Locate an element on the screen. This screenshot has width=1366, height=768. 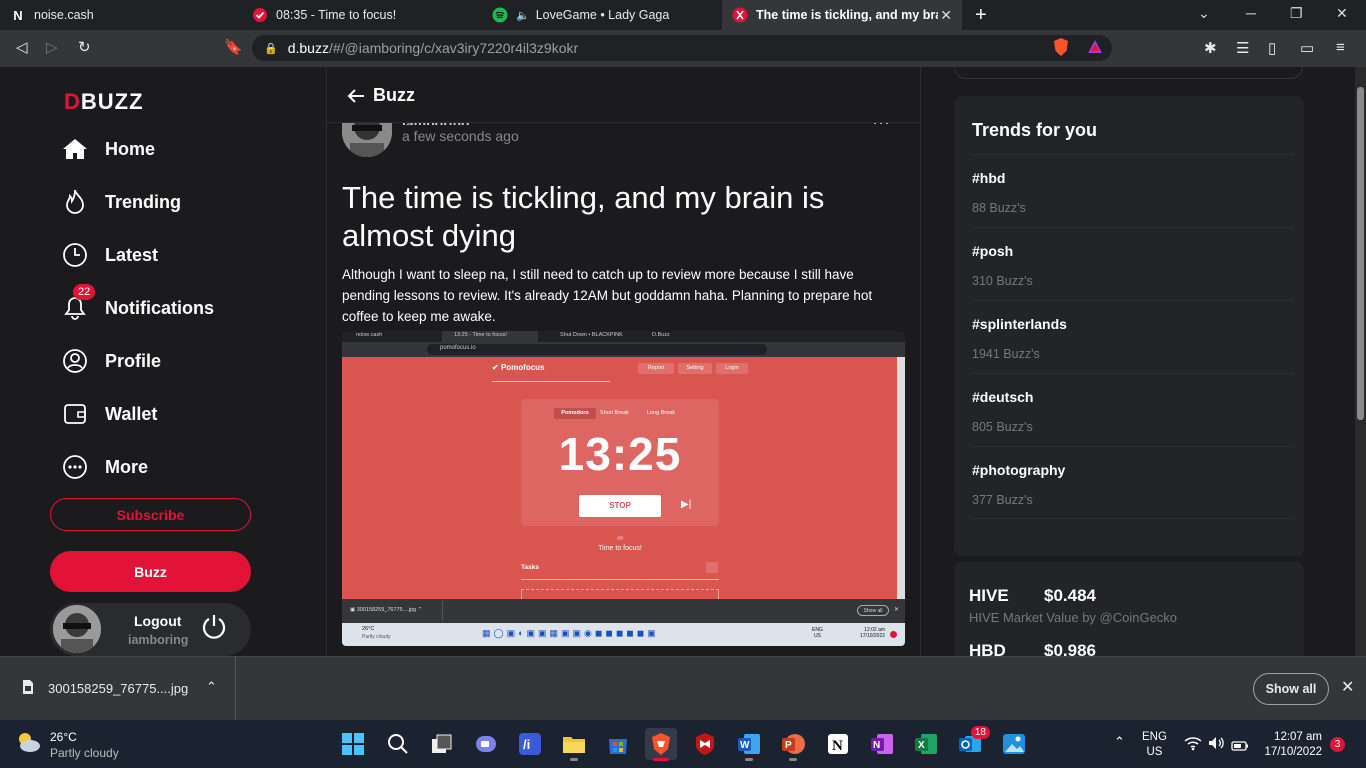
tab-title: The time is tickling, and my brain is located at coordinates (847, 15).